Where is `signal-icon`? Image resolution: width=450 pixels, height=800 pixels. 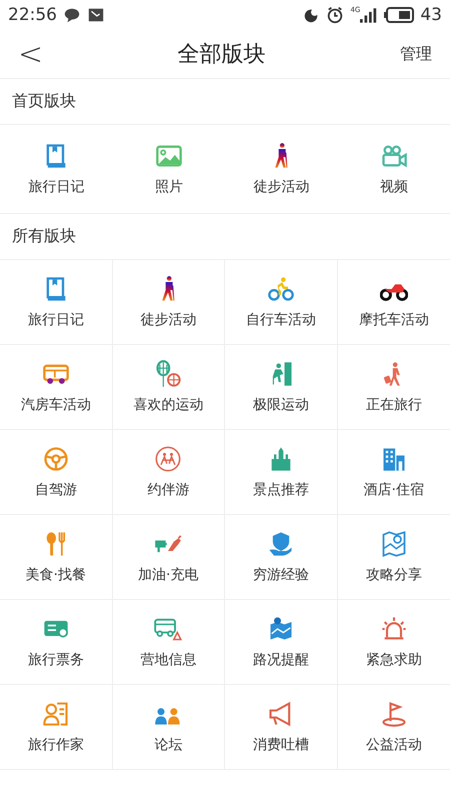 signal-icon is located at coordinates (369, 15).